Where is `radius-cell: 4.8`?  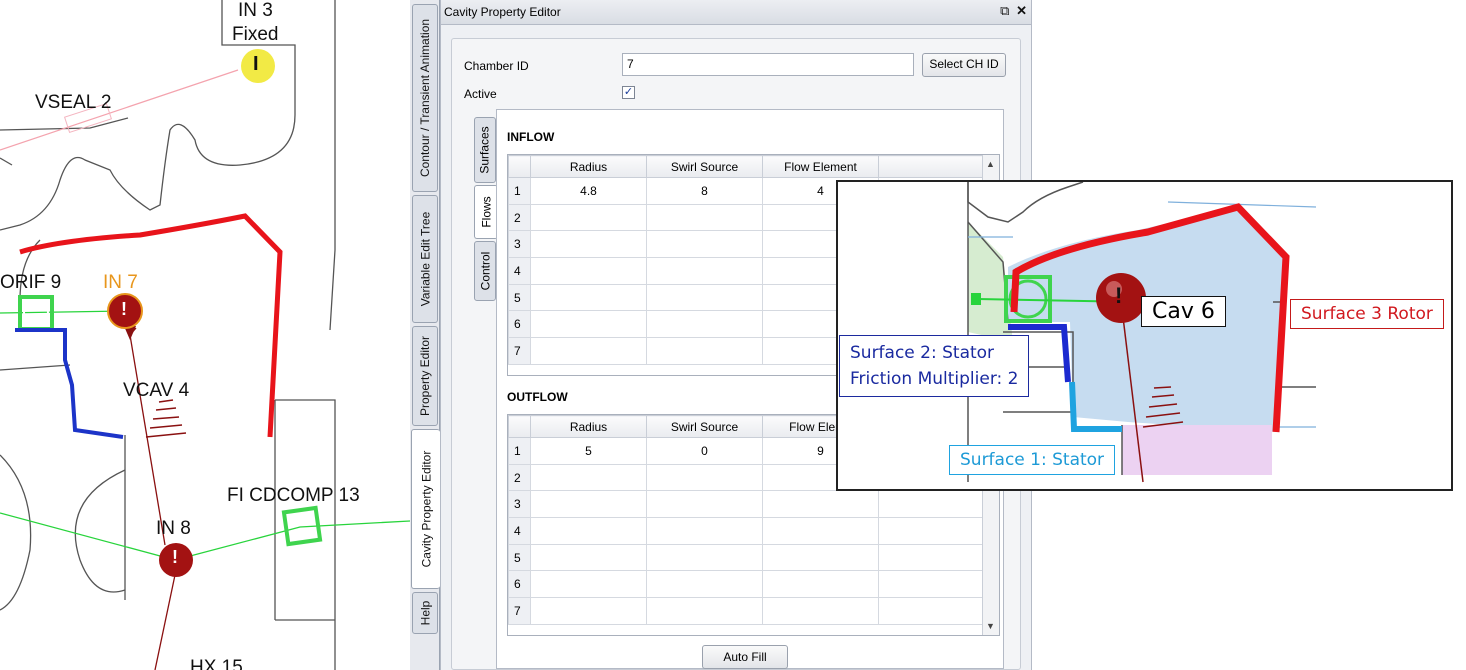
radius-cell: 4.8 is located at coordinates (588, 191).